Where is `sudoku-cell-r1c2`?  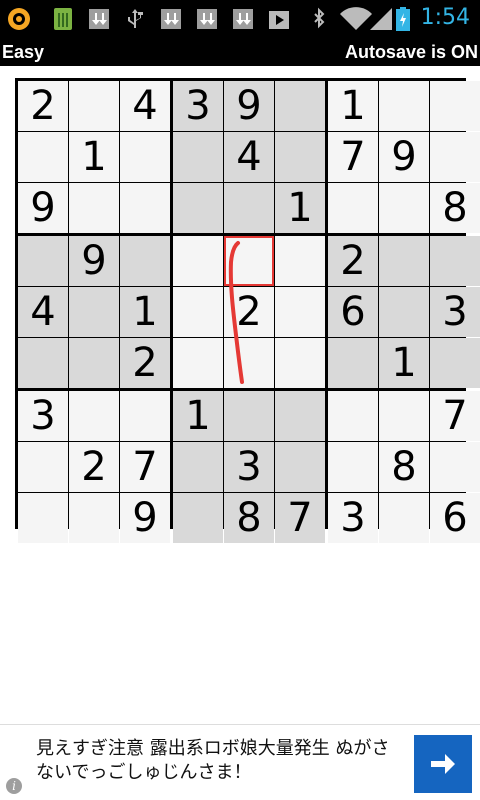 sudoku-cell-r1c2 is located at coordinates (145, 157).